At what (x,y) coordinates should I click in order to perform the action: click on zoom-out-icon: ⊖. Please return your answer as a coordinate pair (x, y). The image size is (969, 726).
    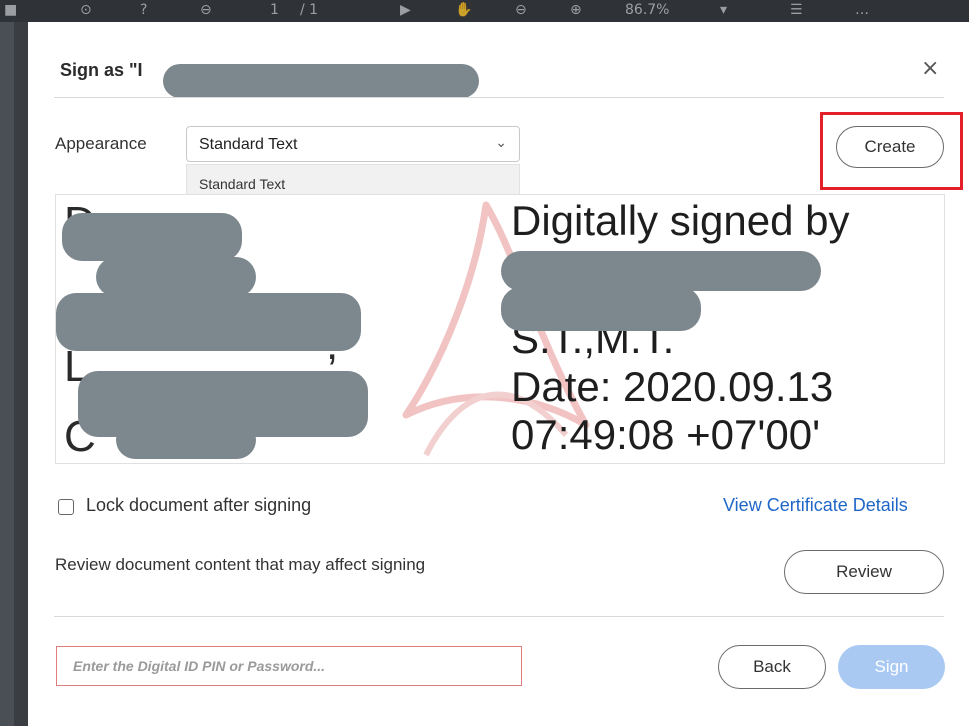
    Looking at the image, I should click on (206, 10).